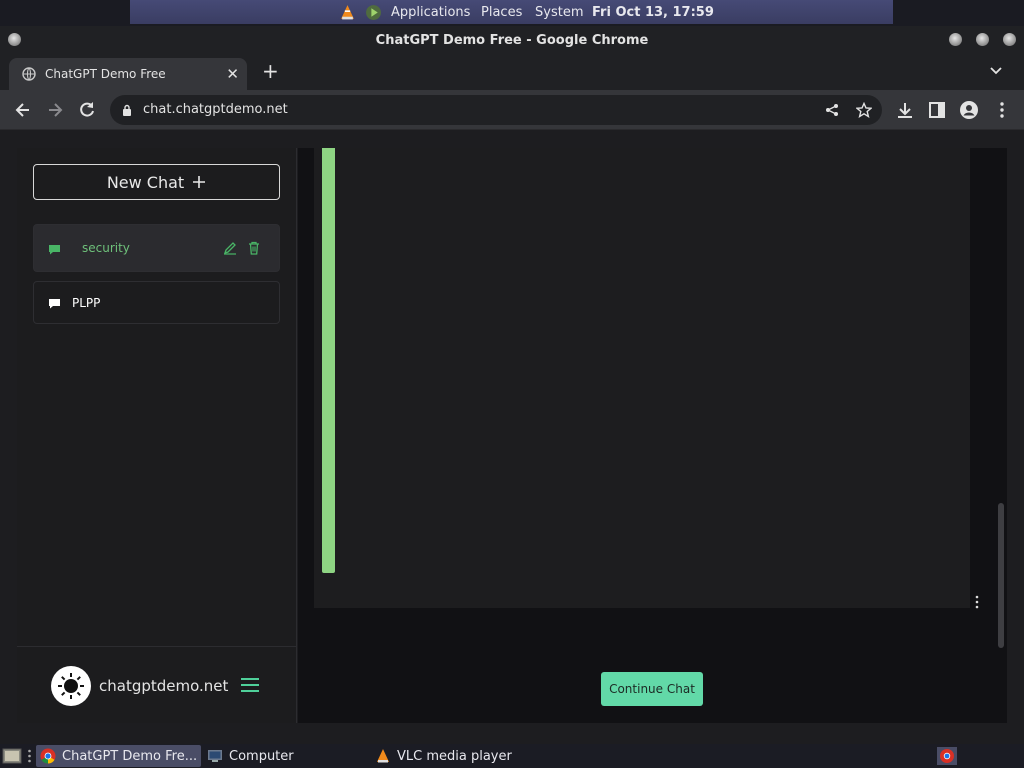  I want to click on download-icon, so click(905, 110).